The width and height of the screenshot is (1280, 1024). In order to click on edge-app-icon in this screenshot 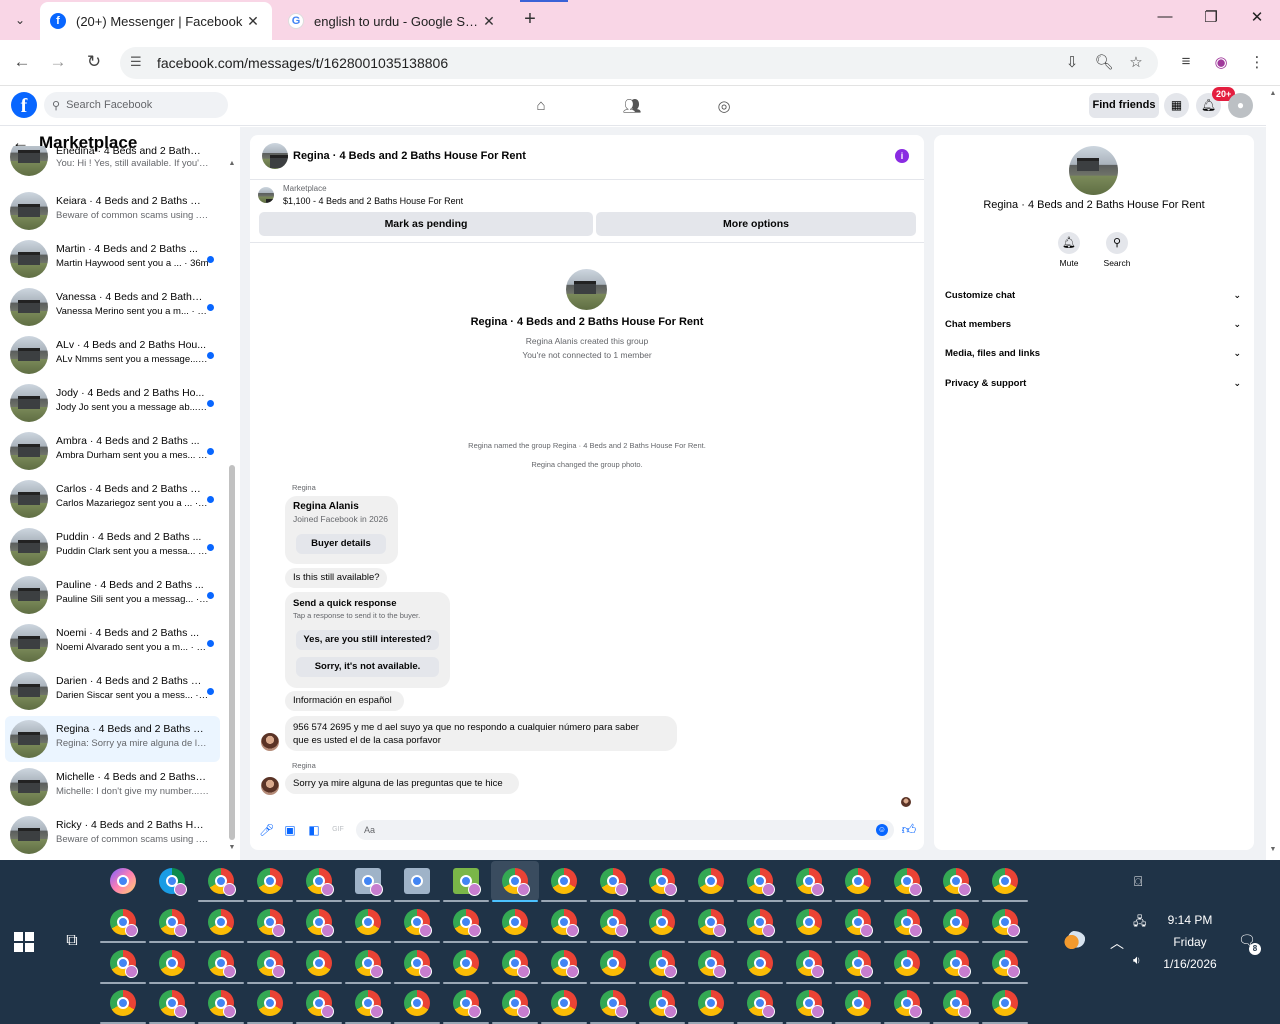, I will do `click(173, 882)`.